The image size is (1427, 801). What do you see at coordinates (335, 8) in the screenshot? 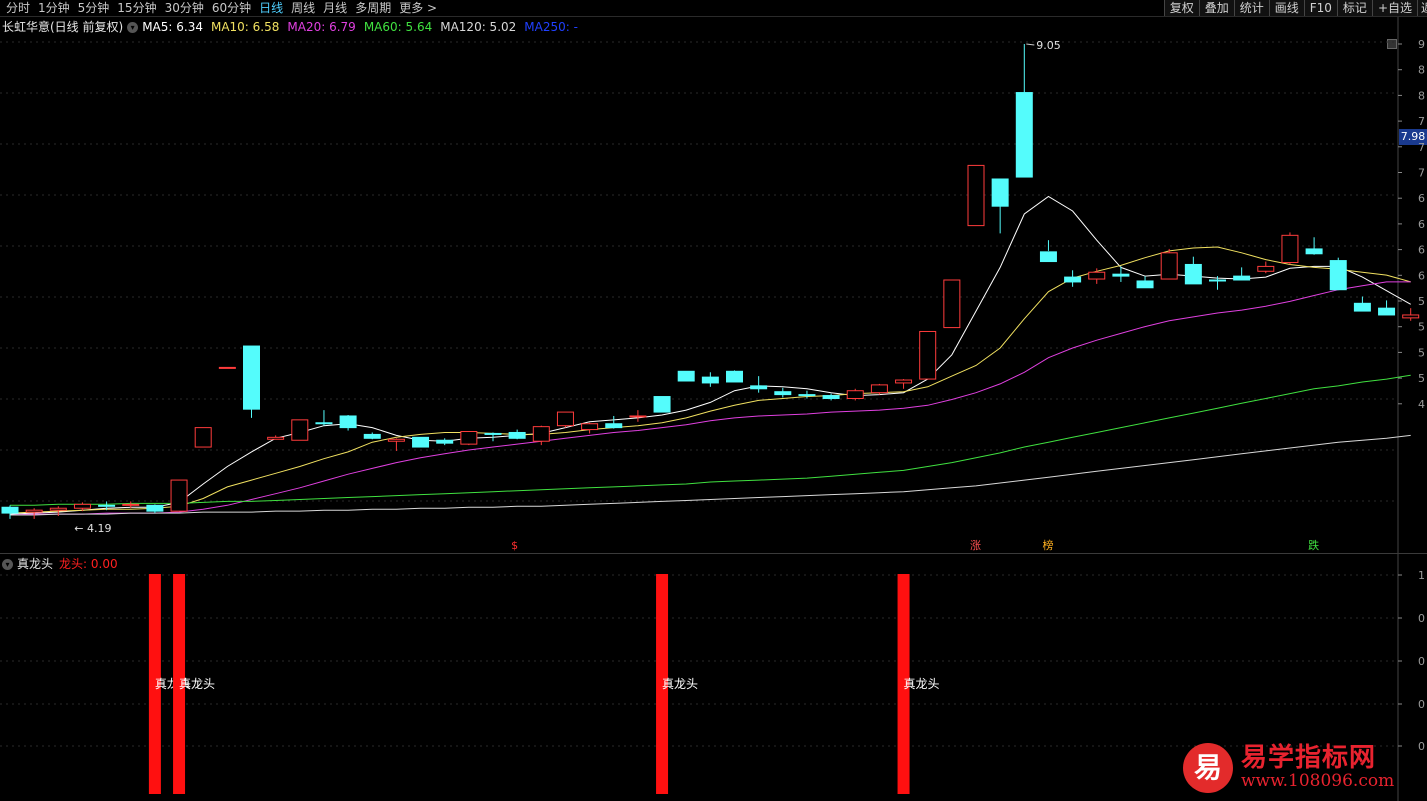
I see `tab-8: 月线` at bounding box center [335, 8].